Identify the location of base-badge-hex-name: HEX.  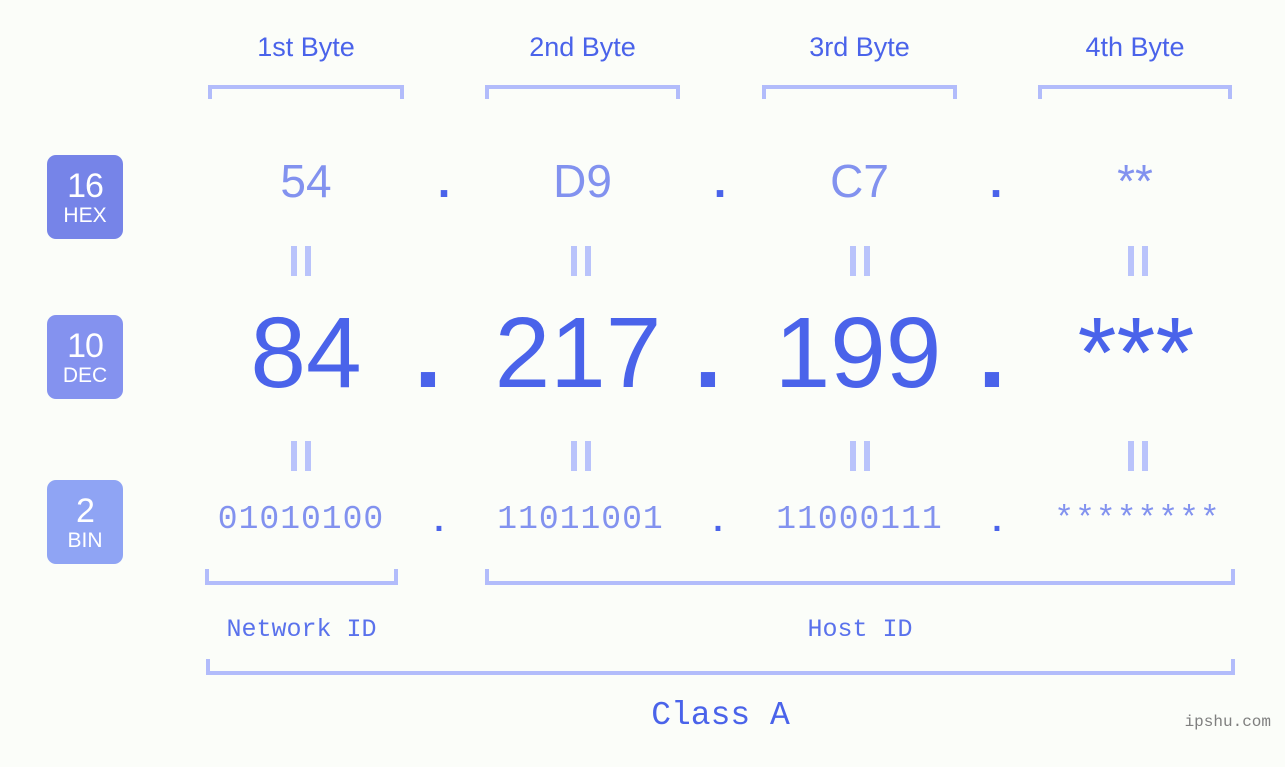
(85, 215).